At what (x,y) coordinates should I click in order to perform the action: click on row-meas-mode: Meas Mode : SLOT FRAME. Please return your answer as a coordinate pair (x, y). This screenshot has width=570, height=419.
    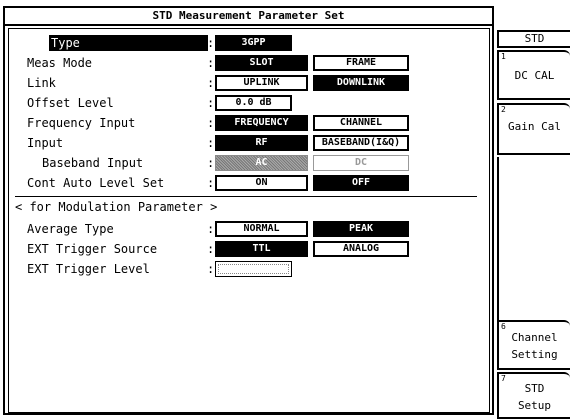
    Looking at the image, I should click on (249, 63).